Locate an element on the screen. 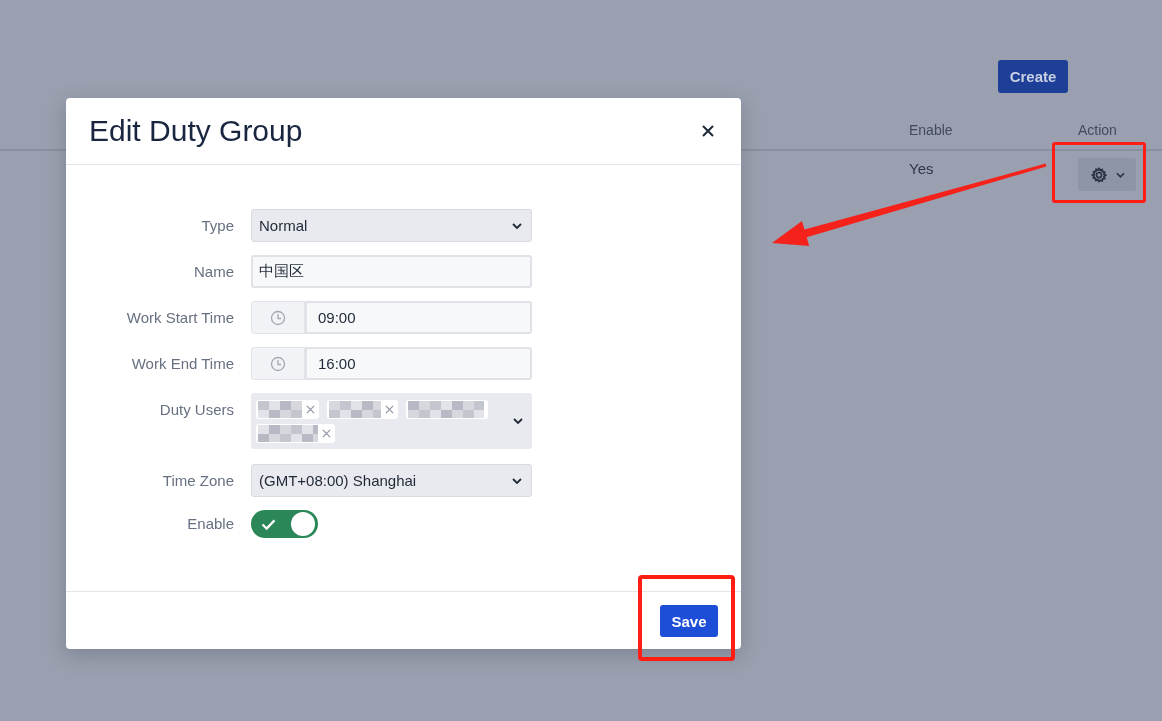 Image resolution: width=1162 pixels, height=721 pixels. field-label: Work End Time is located at coordinates (182, 364).